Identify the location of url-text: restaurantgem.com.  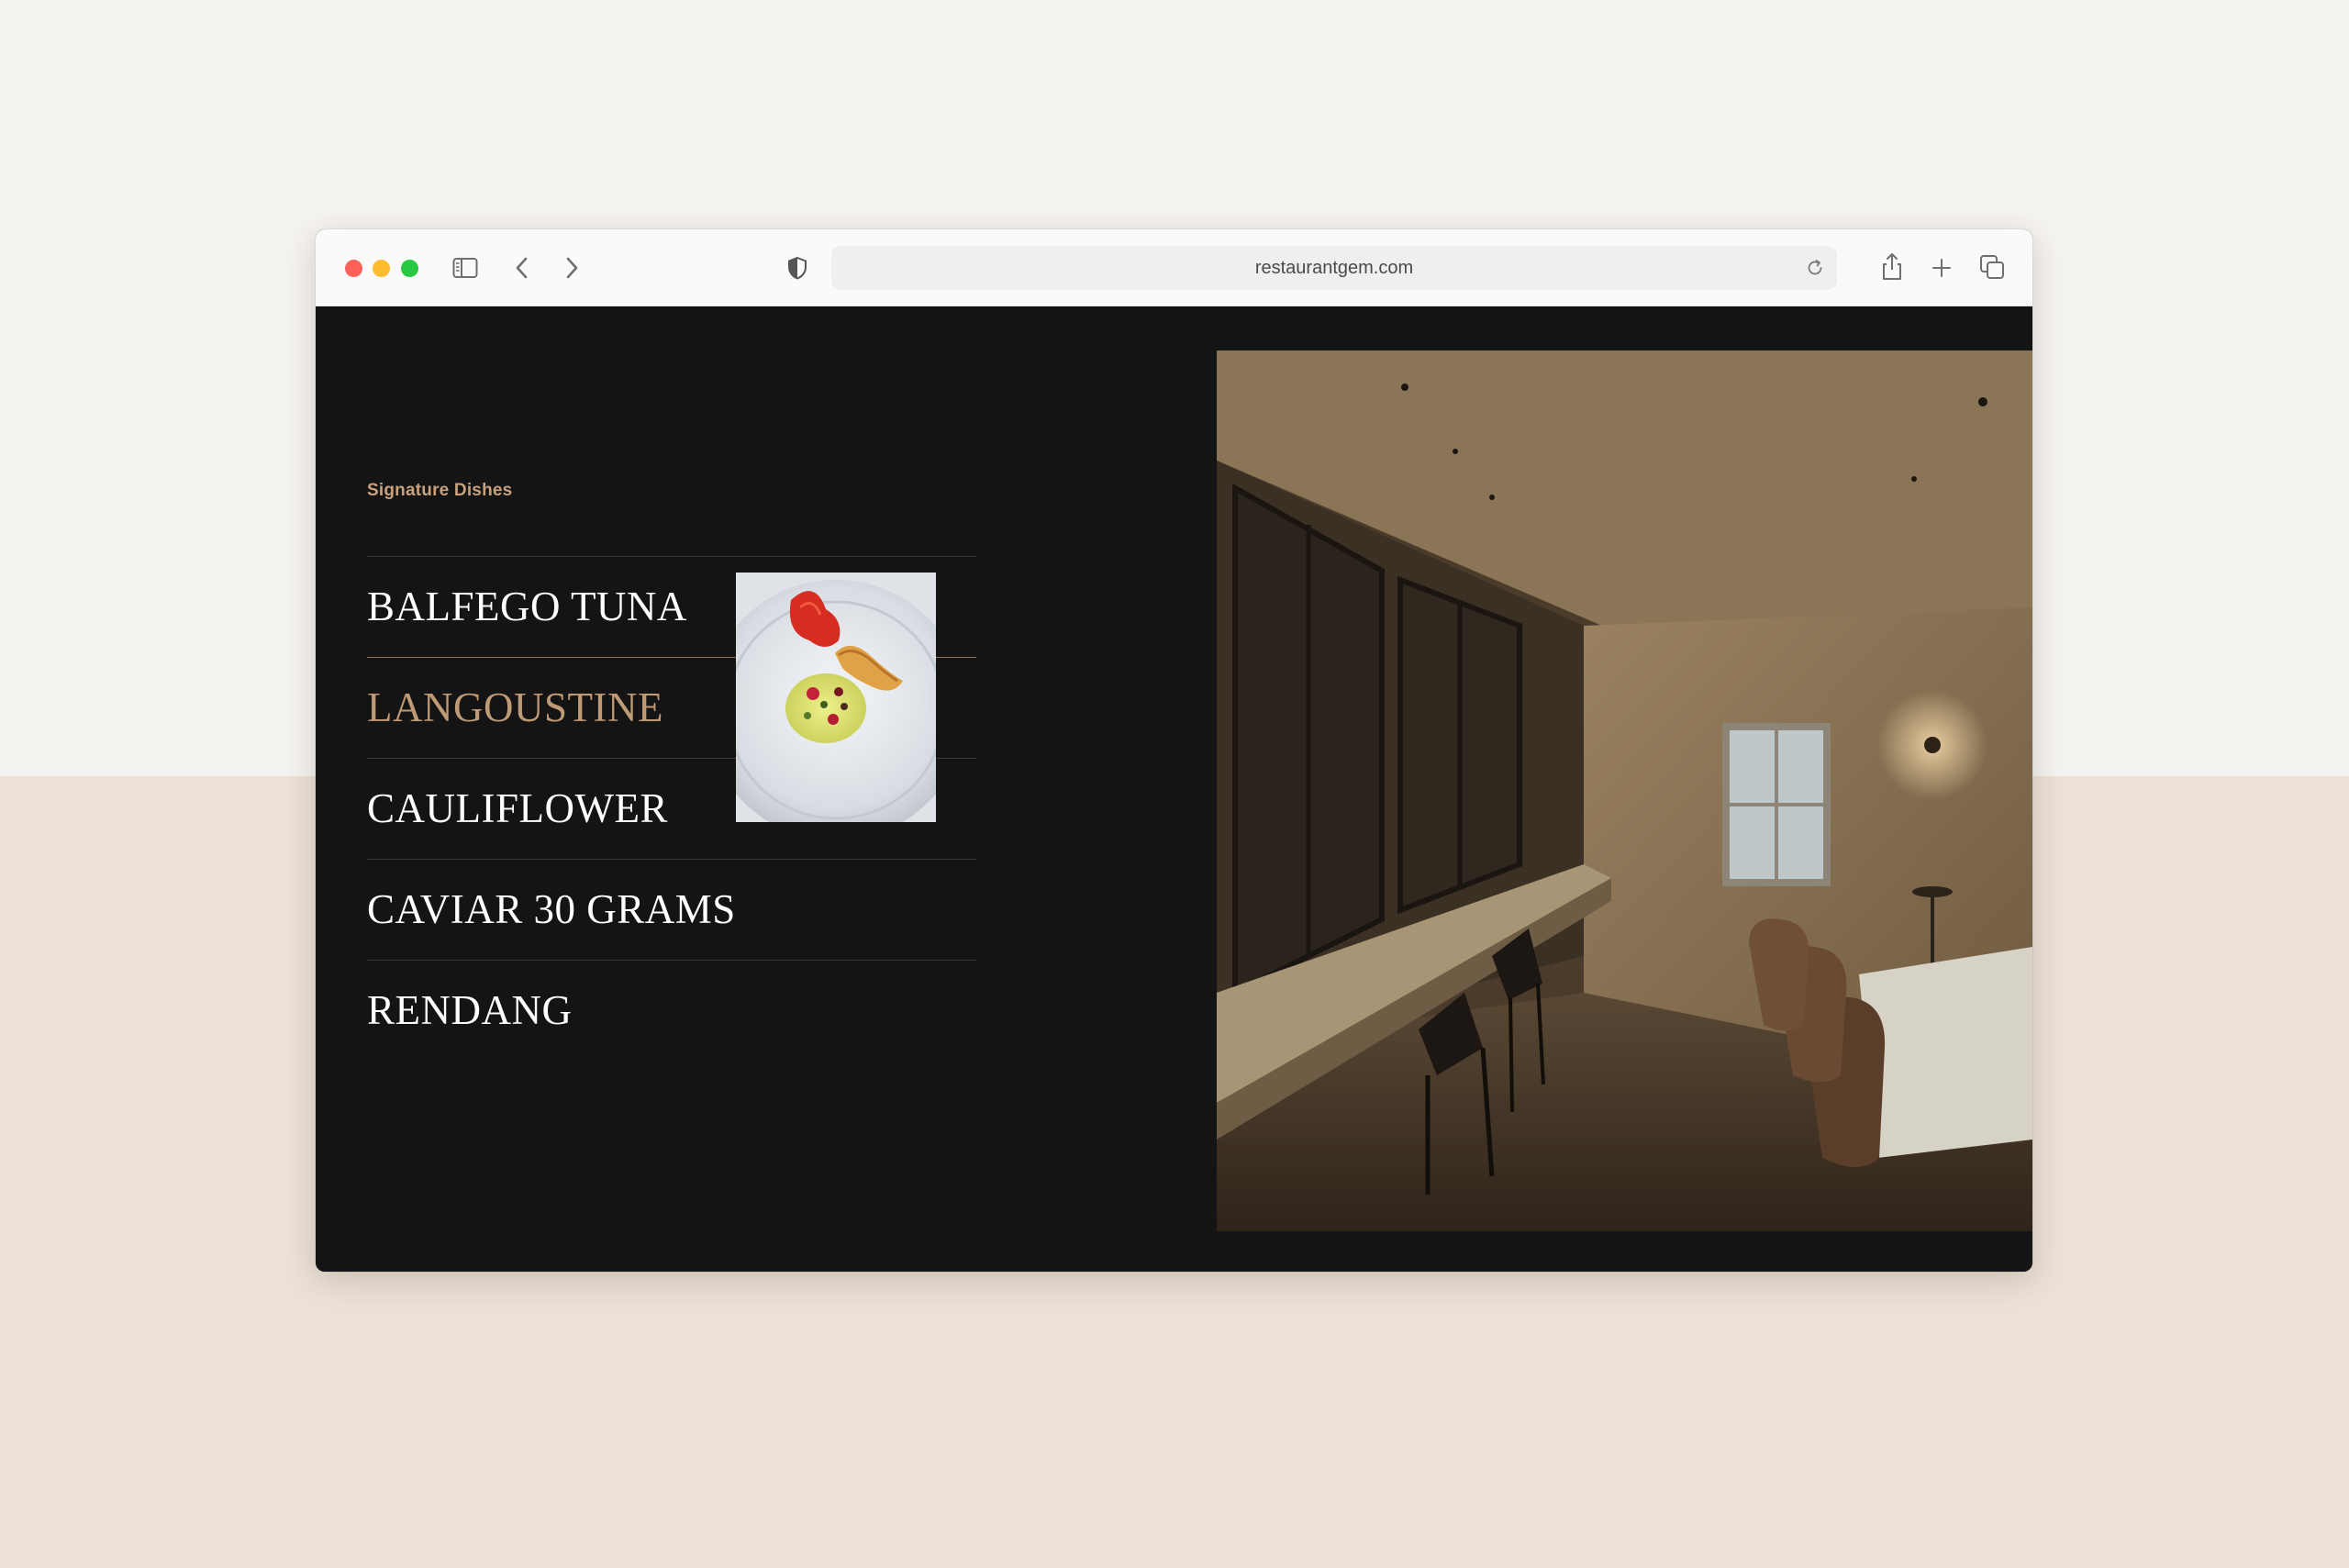
(1334, 268).